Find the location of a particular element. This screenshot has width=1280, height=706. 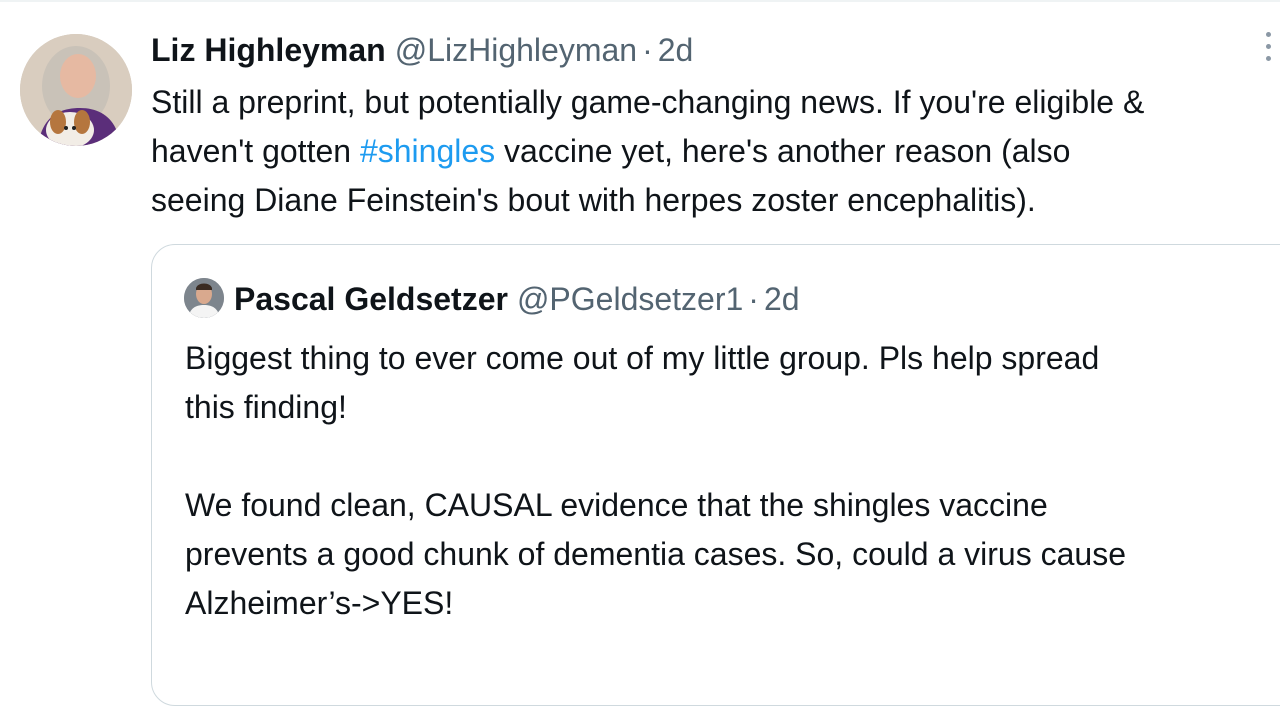

quoted-header: Pascal Geldsetzer @PGeldsetzer1 · 2d is located at coordinates (517, 299).